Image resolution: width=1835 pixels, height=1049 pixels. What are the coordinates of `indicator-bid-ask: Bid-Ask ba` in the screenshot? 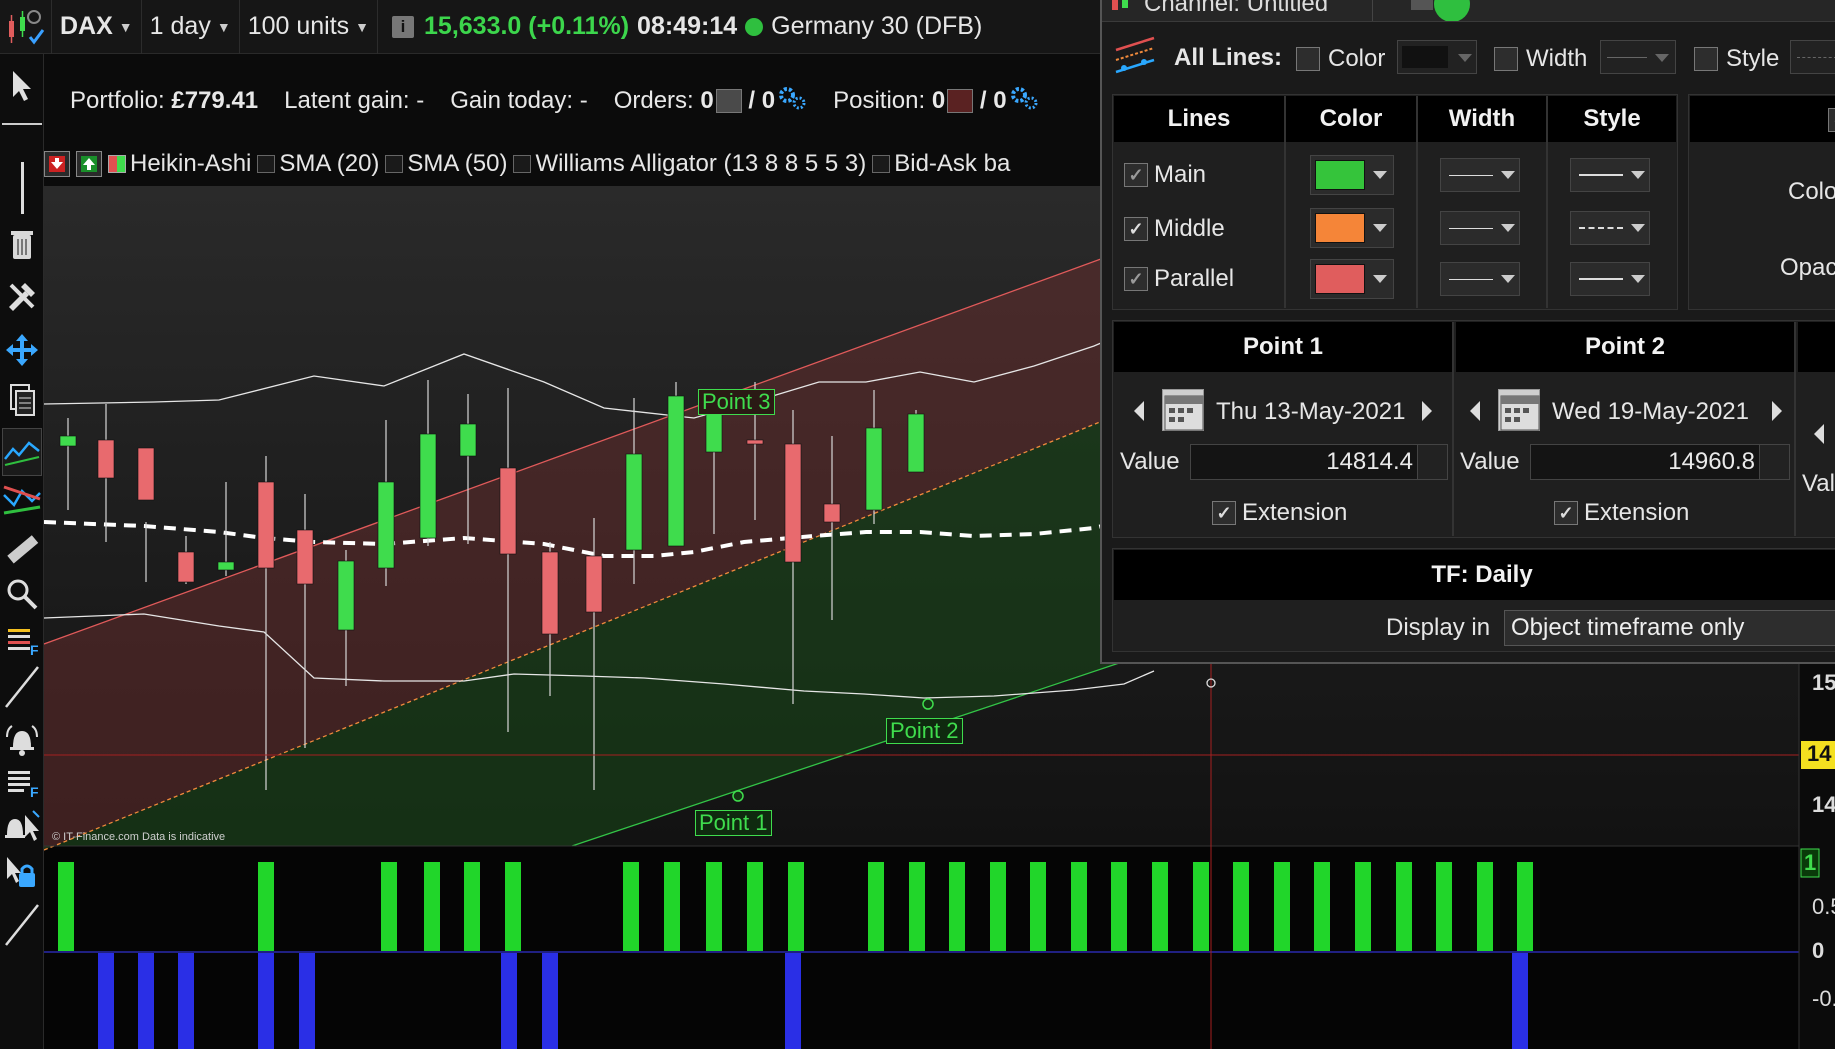 It's located at (941, 164).